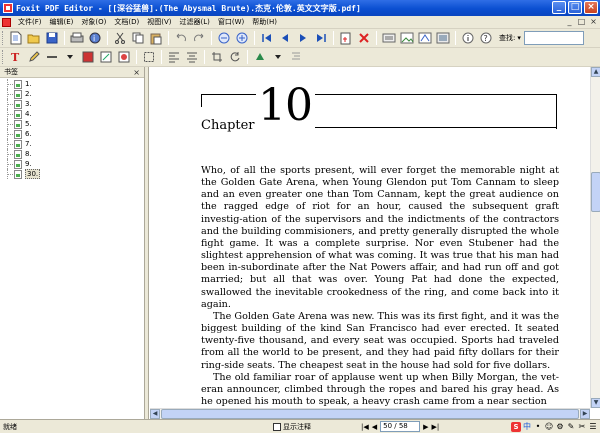 The image size is (600, 433). Describe the element at coordinates (595, 237) in the screenshot. I see `vertical-scrollbar: ▲ ▼` at that location.